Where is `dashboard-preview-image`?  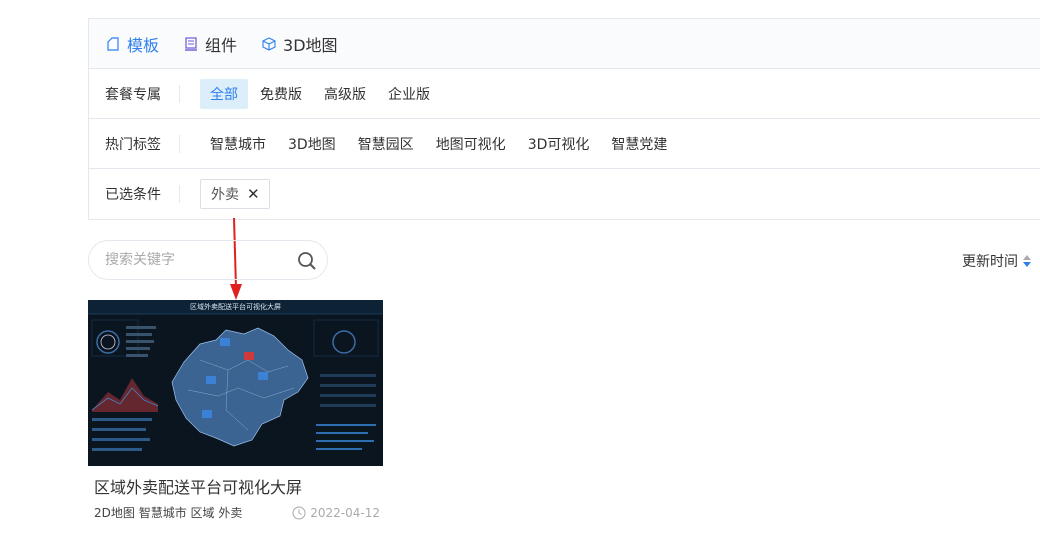 dashboard-preview-image is located at coordinates (235, 383).